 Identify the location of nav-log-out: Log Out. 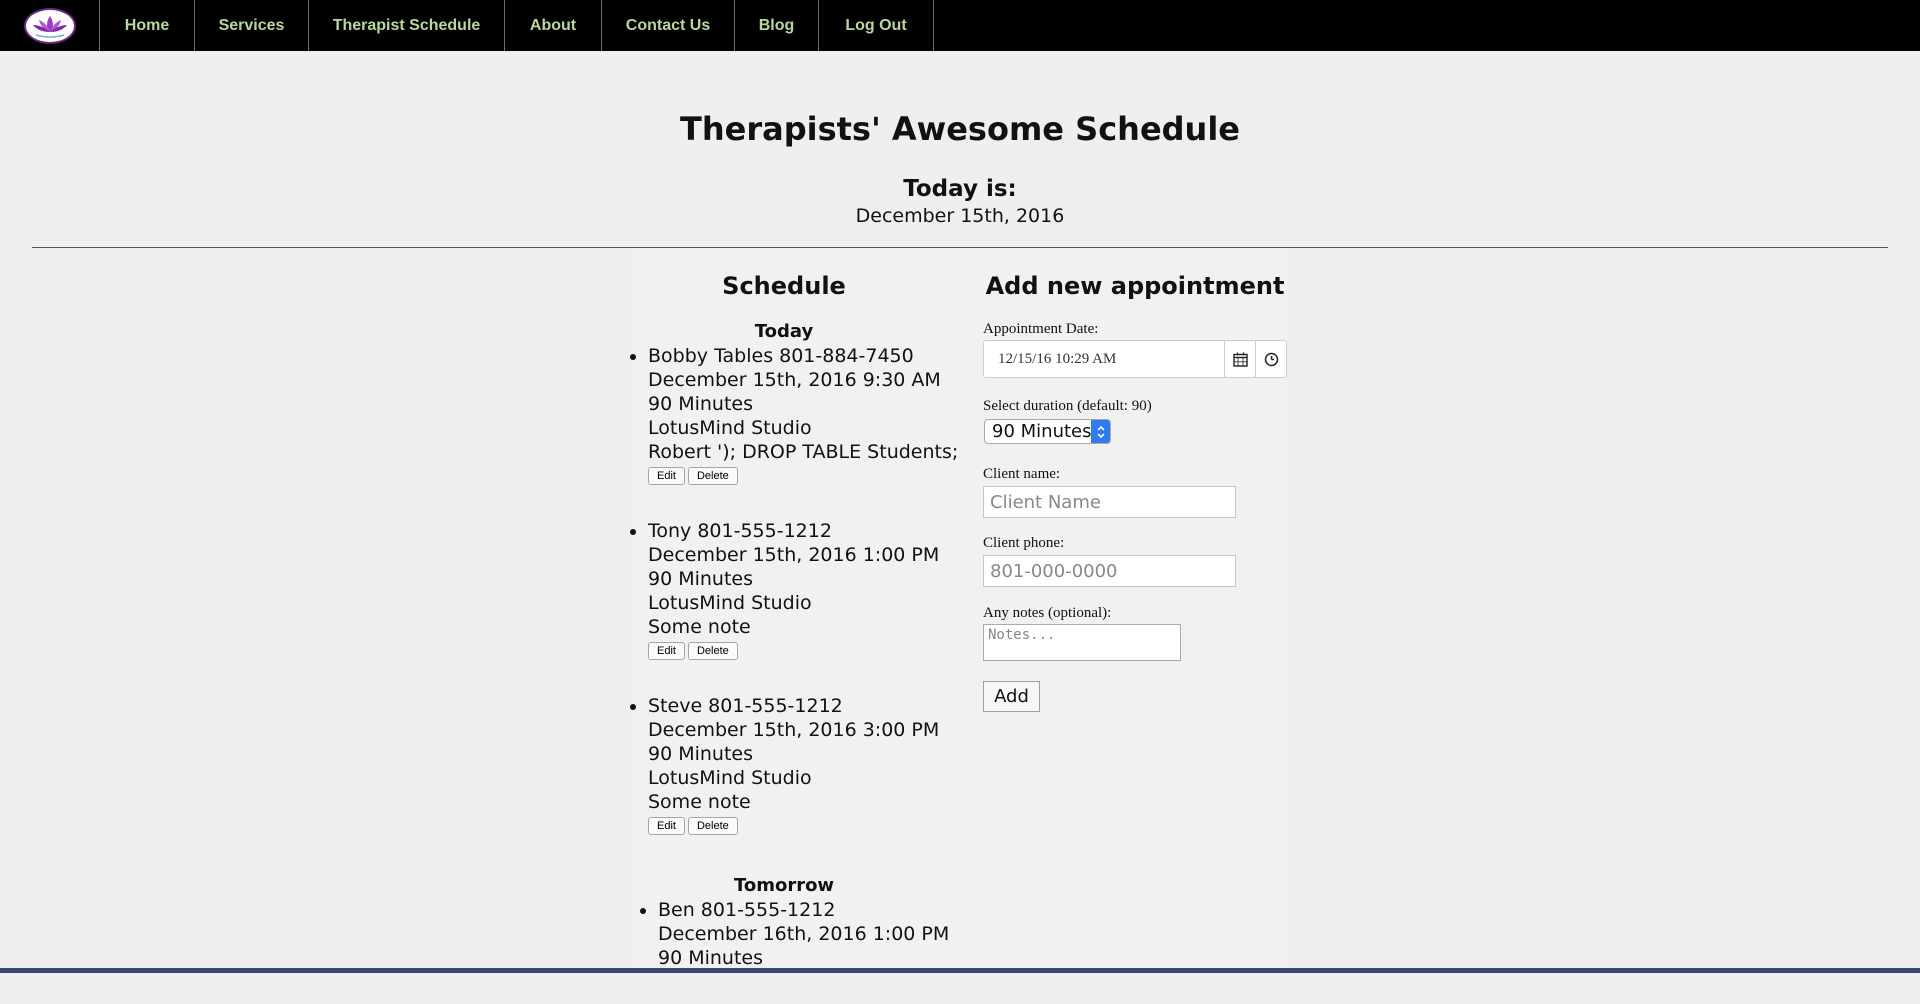
(876, 25).